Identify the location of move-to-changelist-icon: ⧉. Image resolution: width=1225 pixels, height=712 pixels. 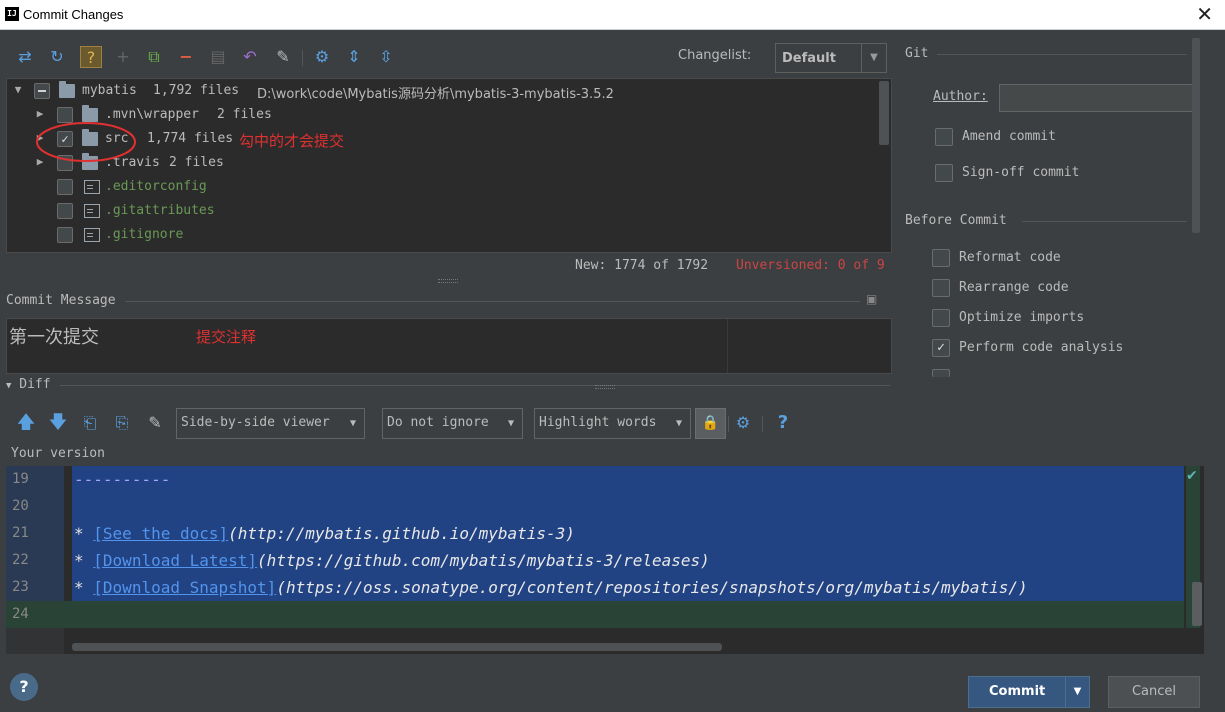
(154, 57).